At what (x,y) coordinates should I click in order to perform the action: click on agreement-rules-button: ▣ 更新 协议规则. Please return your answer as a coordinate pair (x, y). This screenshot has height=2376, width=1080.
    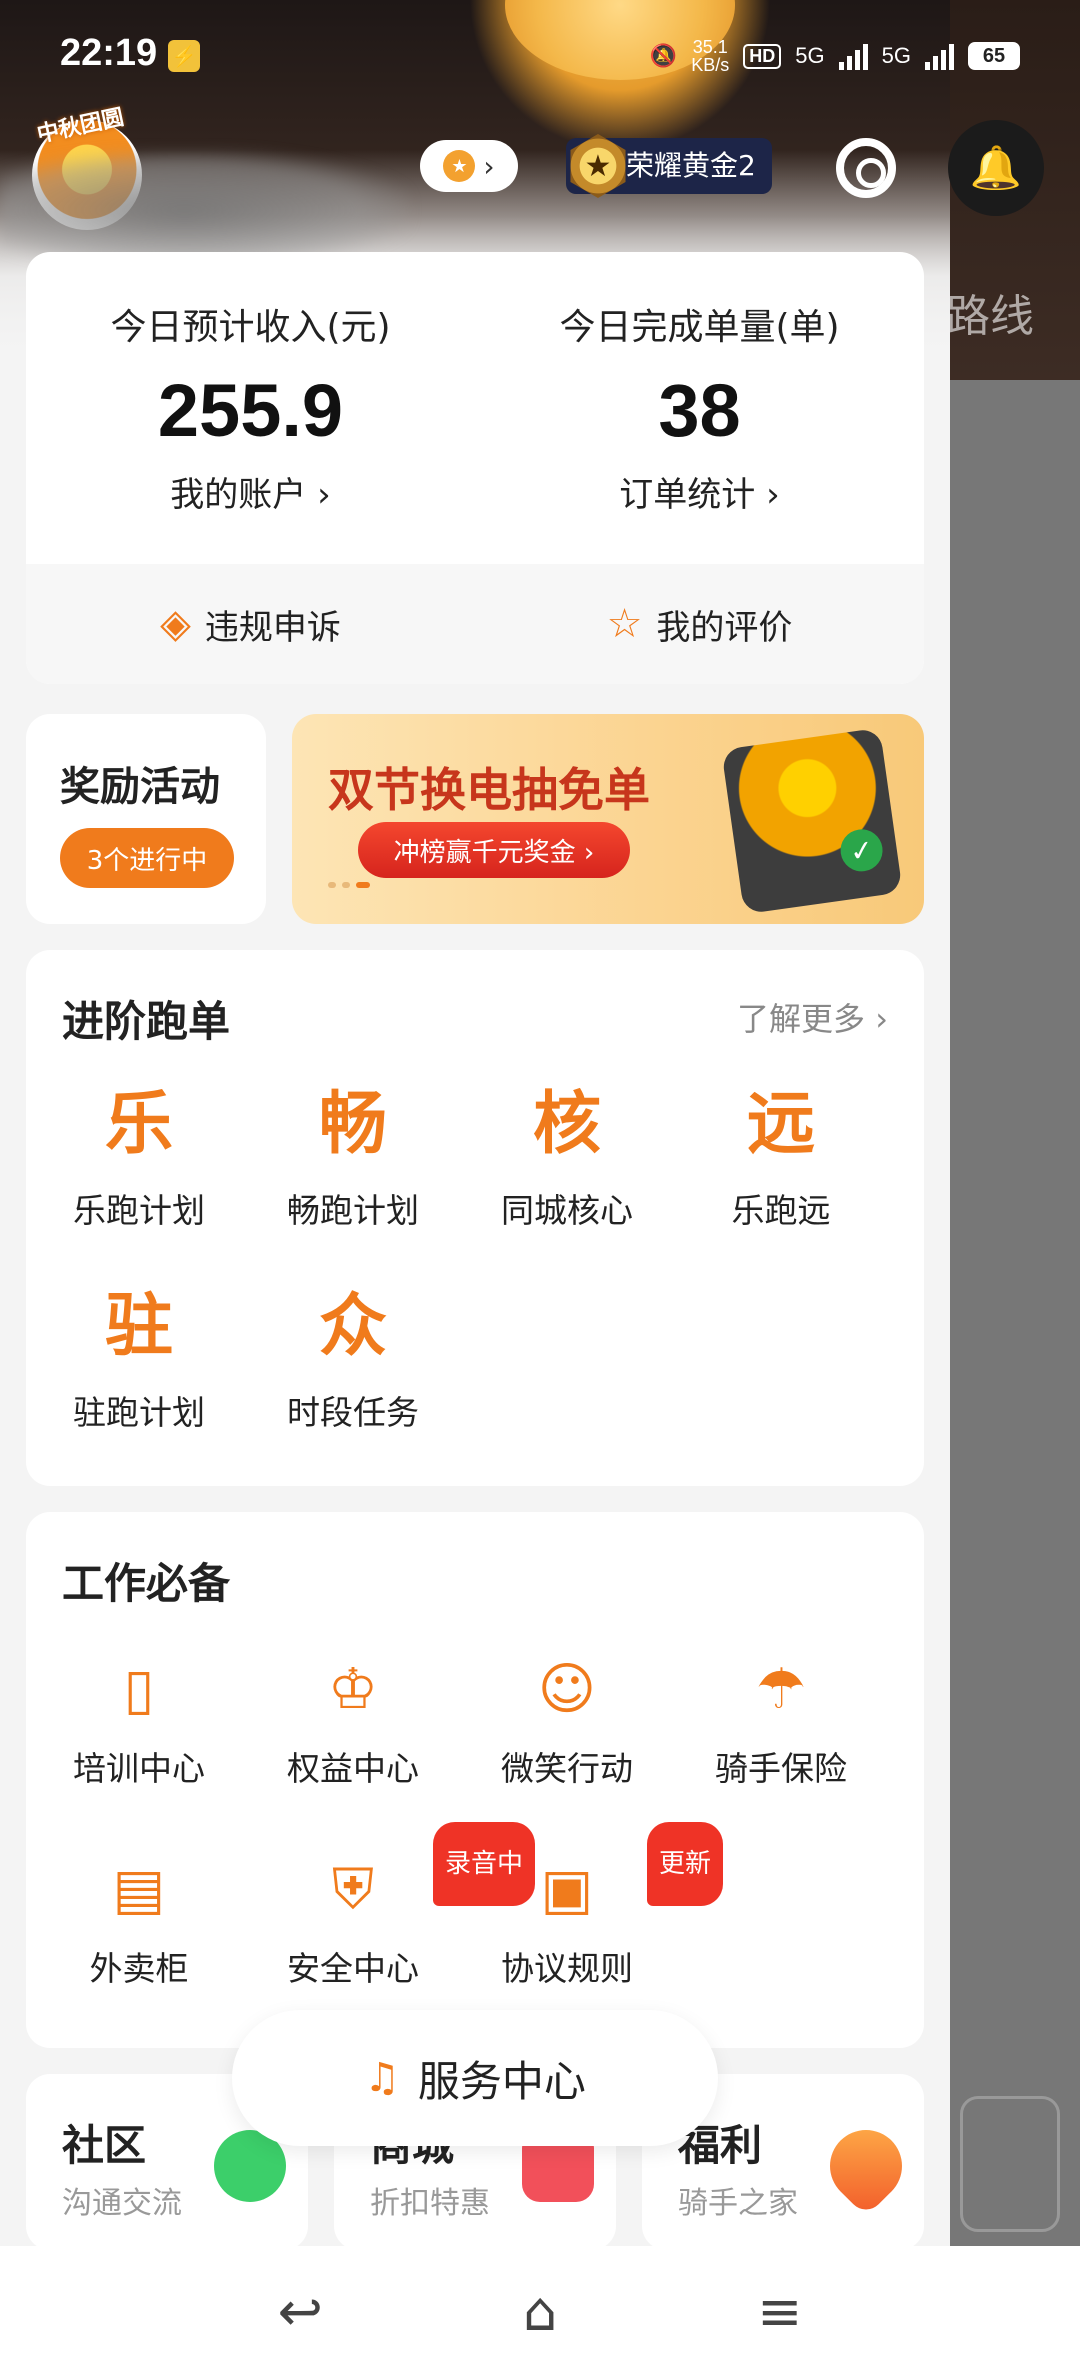
    Looking at the image, I should click on (592, 1906).